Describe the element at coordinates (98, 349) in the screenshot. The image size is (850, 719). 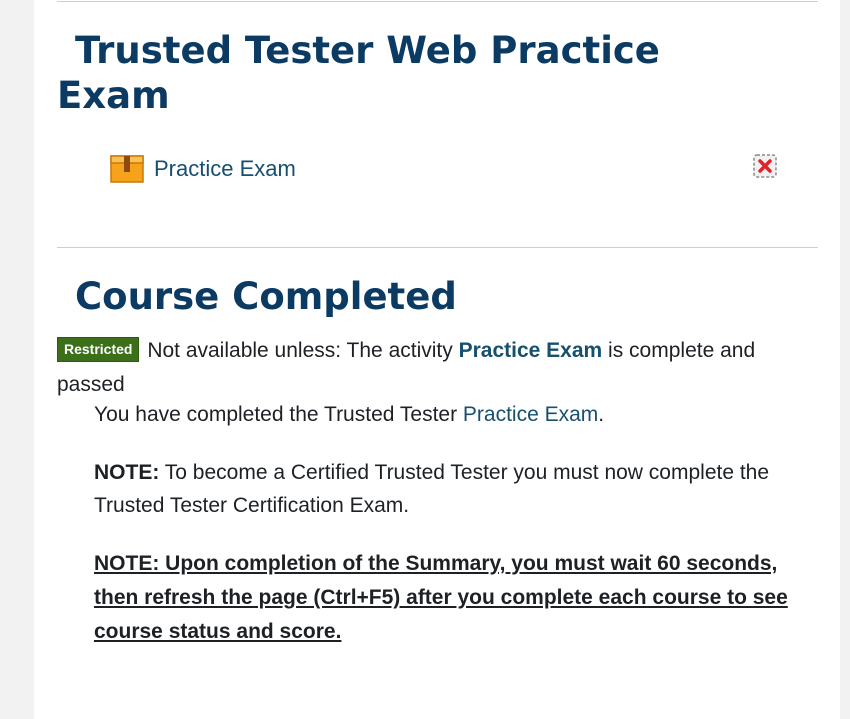
I see `restricted-badge: Restricted` at that location.